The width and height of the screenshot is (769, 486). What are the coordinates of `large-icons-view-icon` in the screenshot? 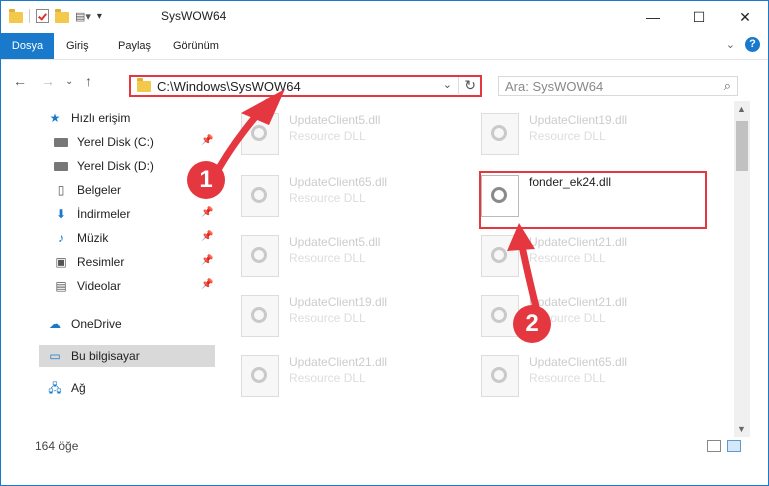 It's located at (734, 446).